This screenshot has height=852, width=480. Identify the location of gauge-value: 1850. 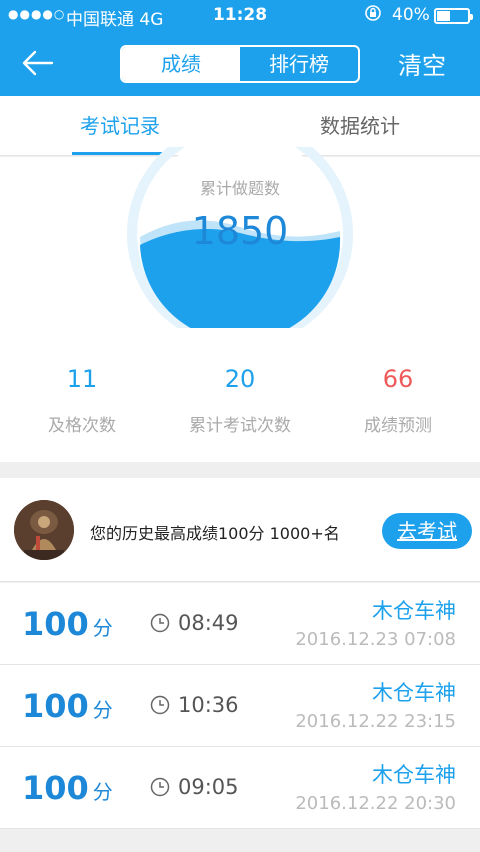
(240, 231).